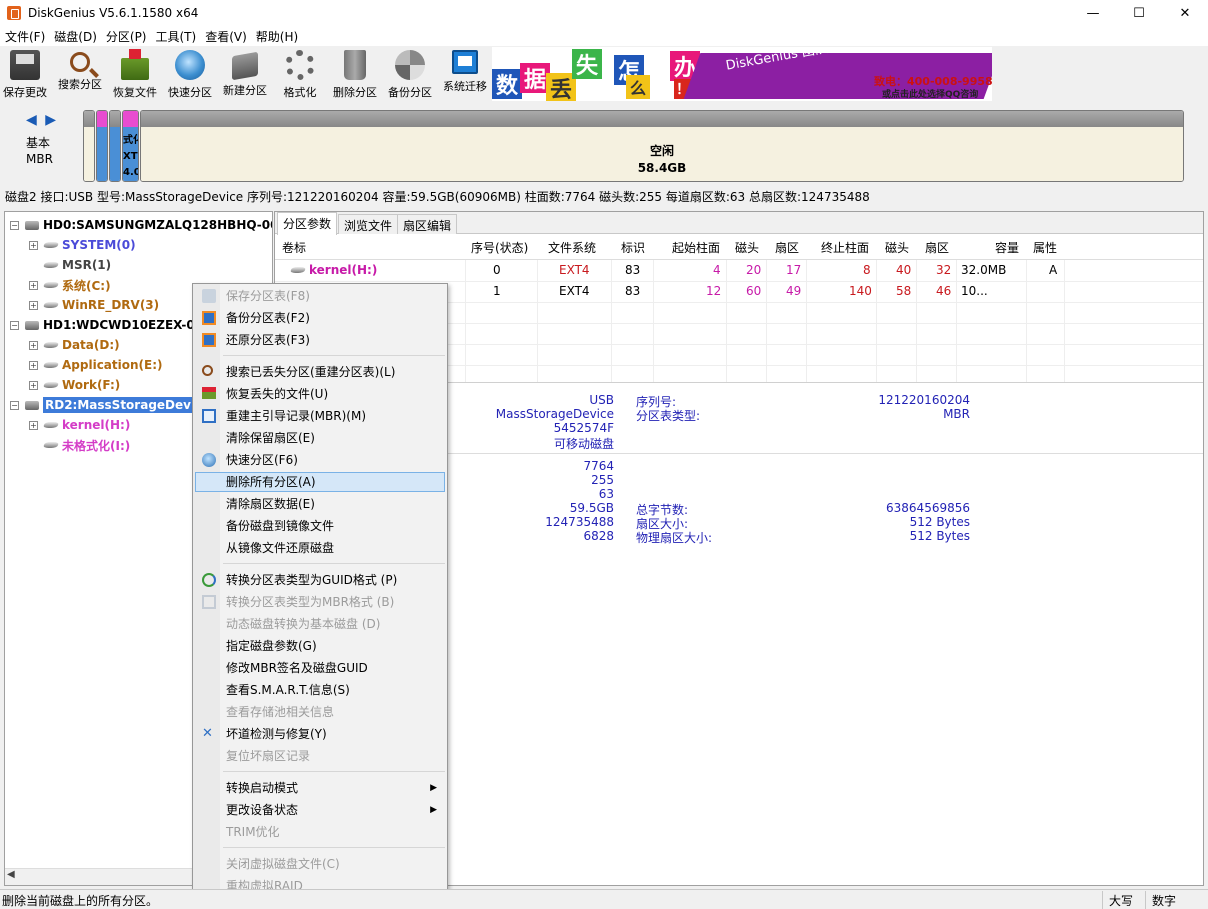  Describe the element at coordinates (320, 504) in the screenshot. I see `menu-item-clear-sector-data: 清除扇区数据(E)` at that location.